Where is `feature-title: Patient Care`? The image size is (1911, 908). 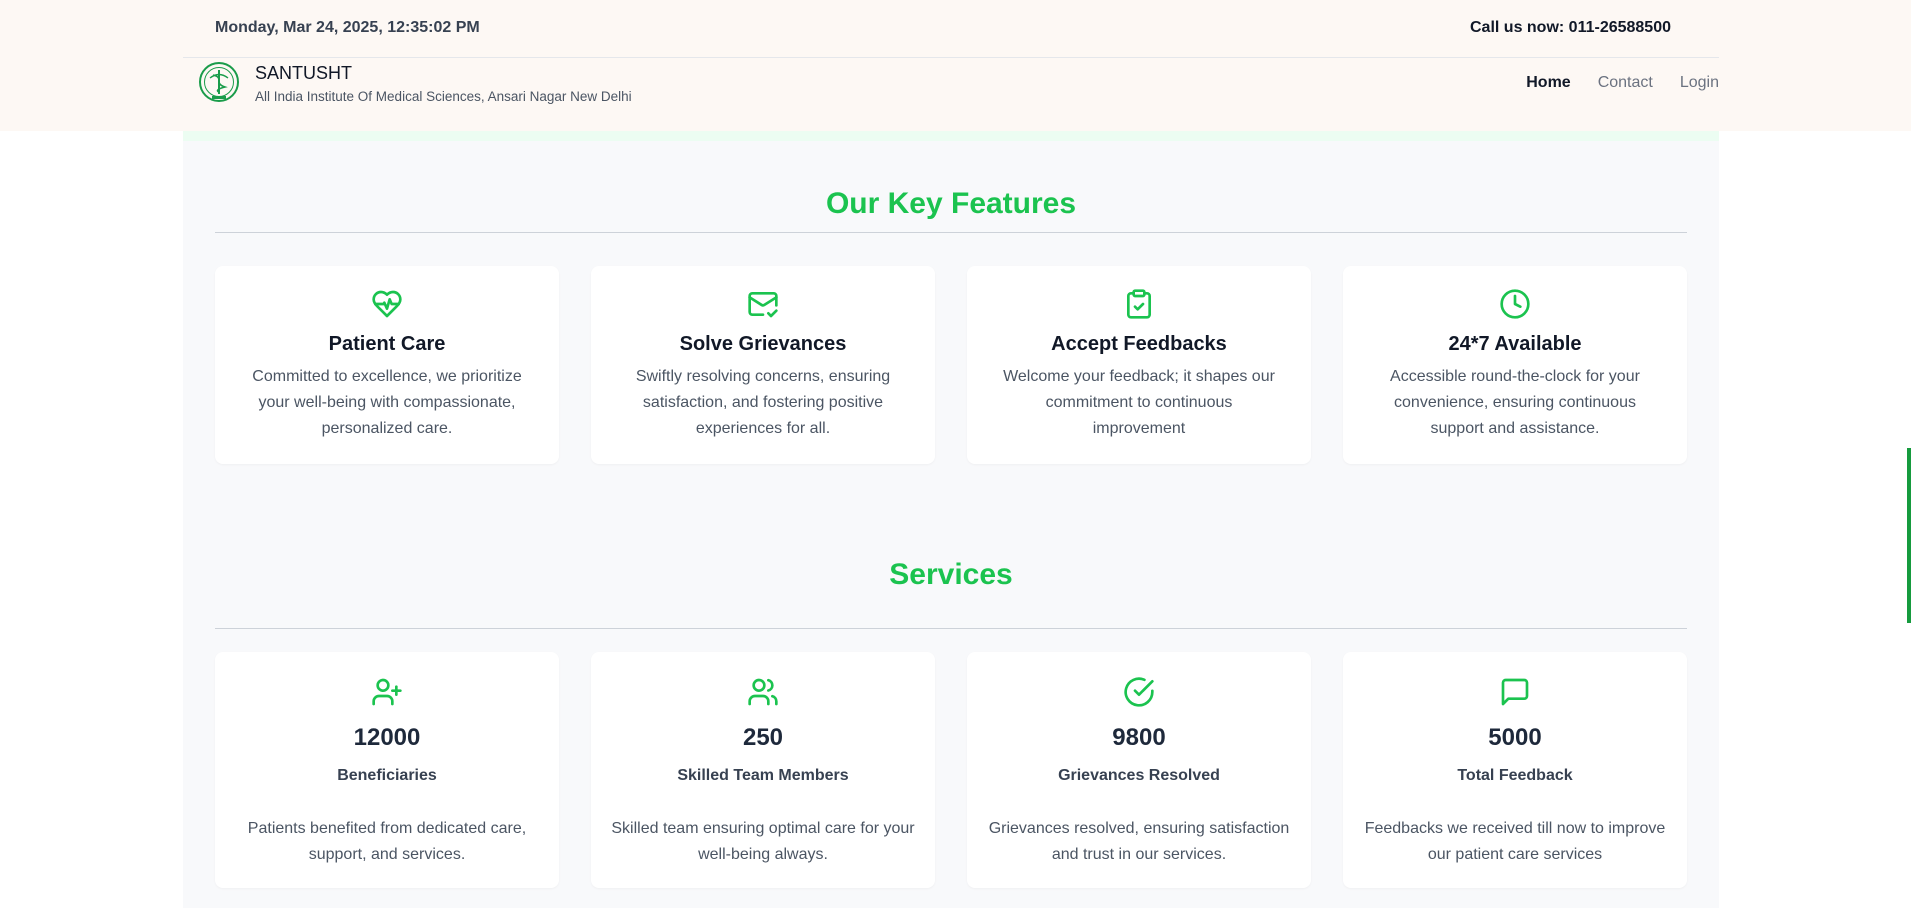 feature-title: Patient Care is located at coordinates (387, 344).